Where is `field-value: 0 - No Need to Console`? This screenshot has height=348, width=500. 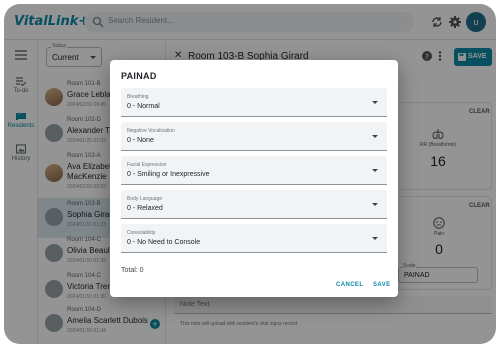 field-value: 0 - No Need to Console is located at coordinates (164, 242).